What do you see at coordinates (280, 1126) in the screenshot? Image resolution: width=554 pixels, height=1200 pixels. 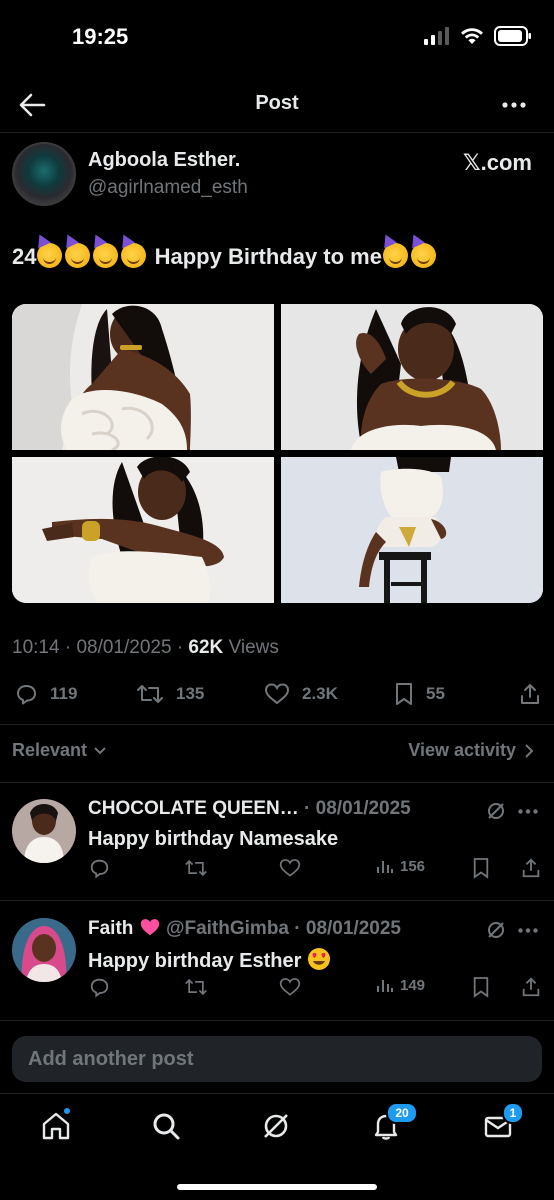 I see `tab-grok` at bounding box center [280, 1126].